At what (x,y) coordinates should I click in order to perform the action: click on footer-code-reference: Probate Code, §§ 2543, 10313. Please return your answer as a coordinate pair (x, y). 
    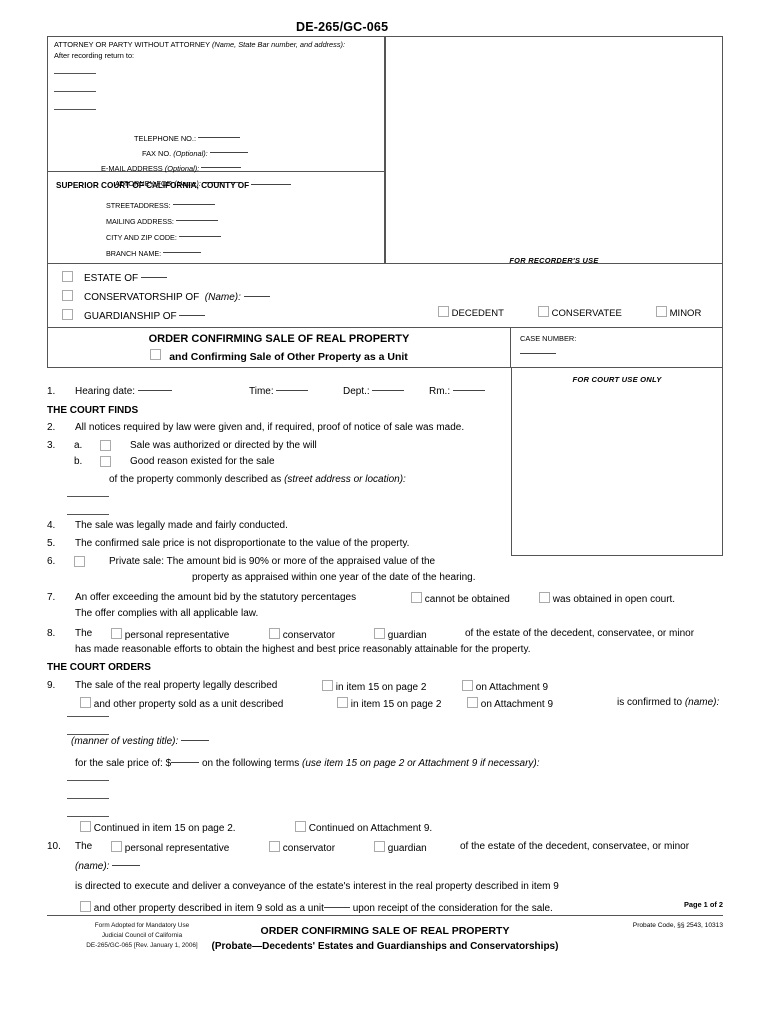
    Looking at the image, I should click on (677, 925).